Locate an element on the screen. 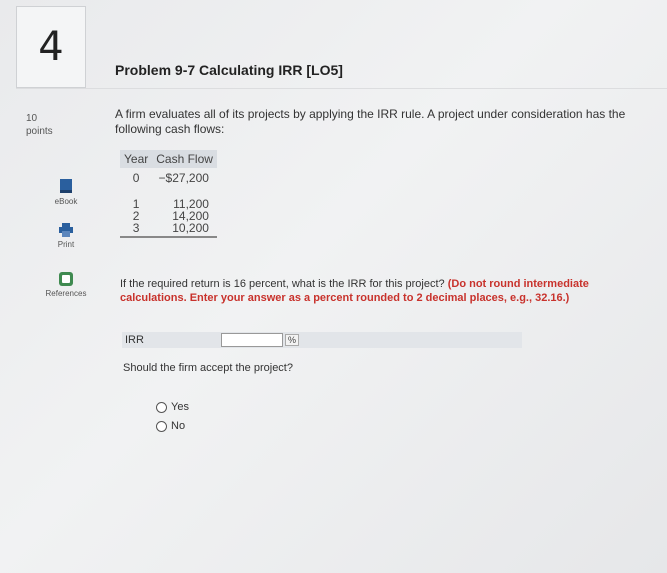  print-label: Print is located at coordinates (66, 244).